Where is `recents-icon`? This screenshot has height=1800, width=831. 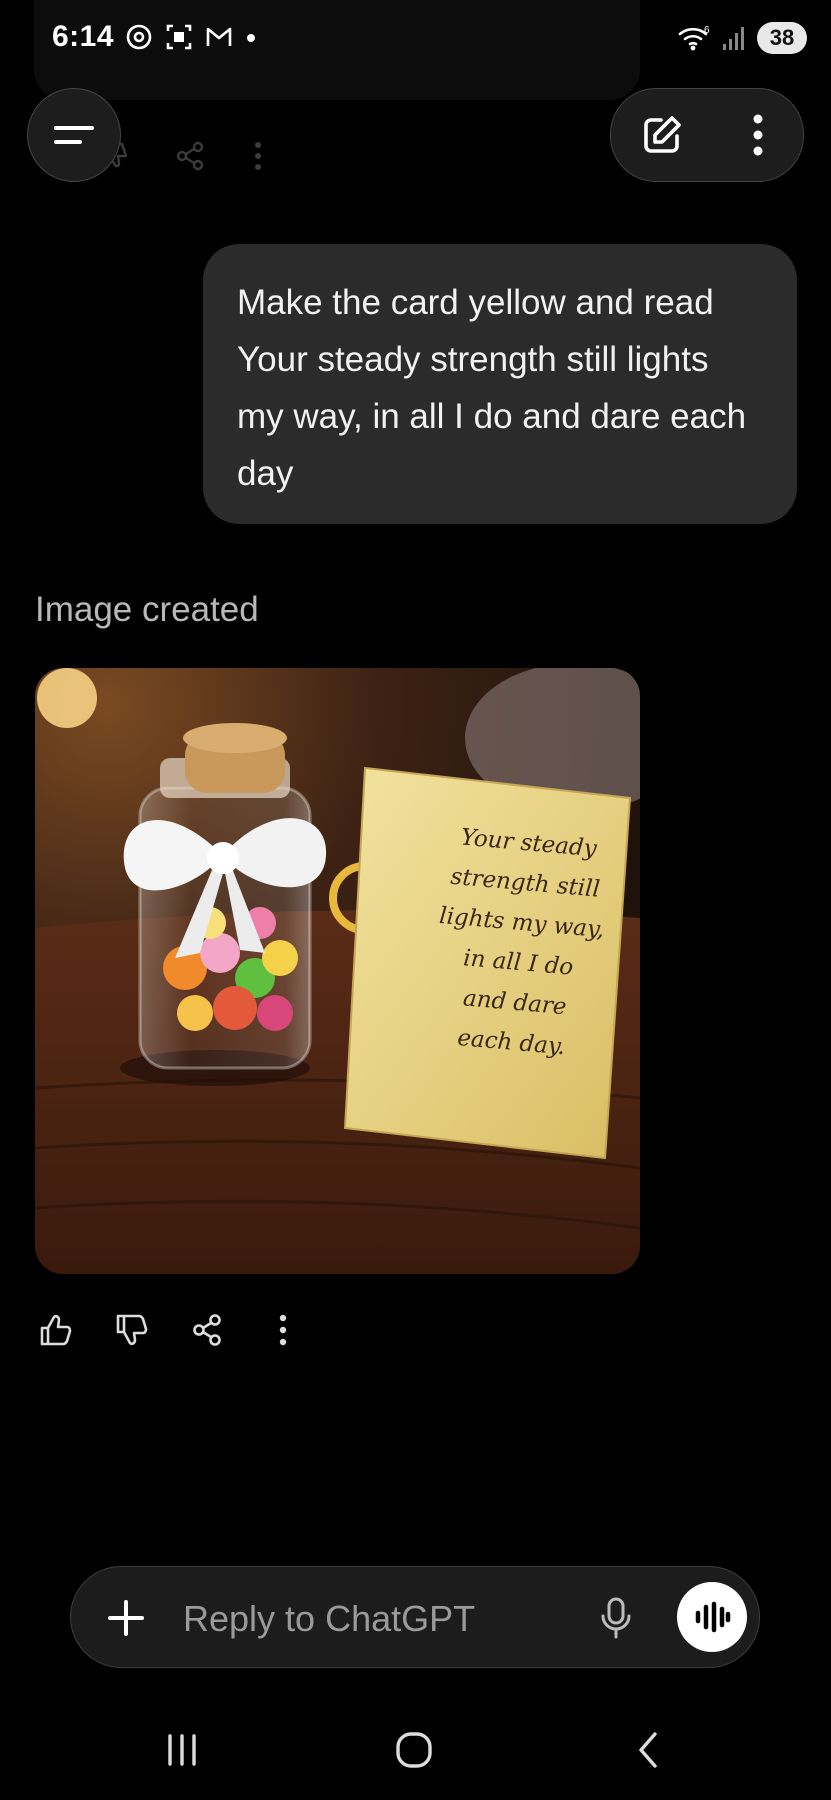 recents-icon is located at coordinates (182, 1750).